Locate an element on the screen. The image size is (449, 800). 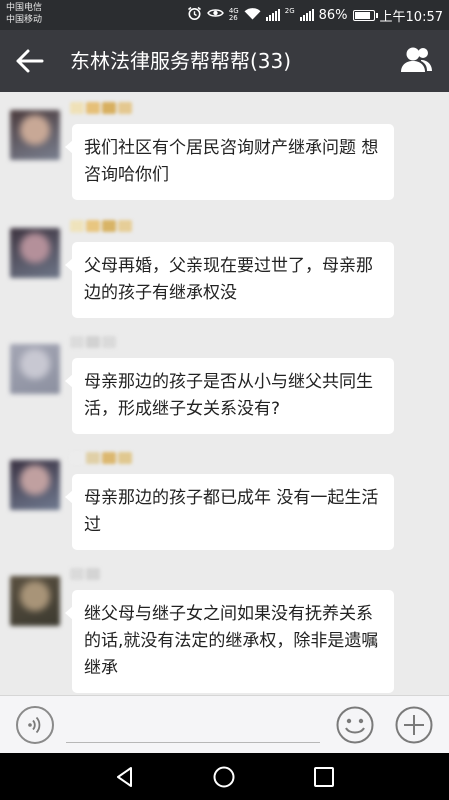
group-members-button is located at coordinates (417, 60).